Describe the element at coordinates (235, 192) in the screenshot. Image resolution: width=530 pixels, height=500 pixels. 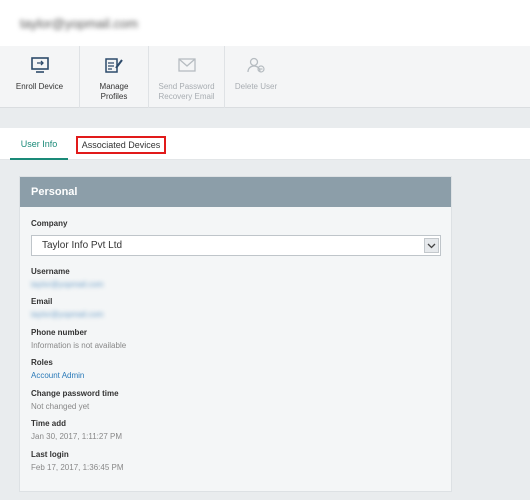
I see `personal-panel-title: Personal` at that location.